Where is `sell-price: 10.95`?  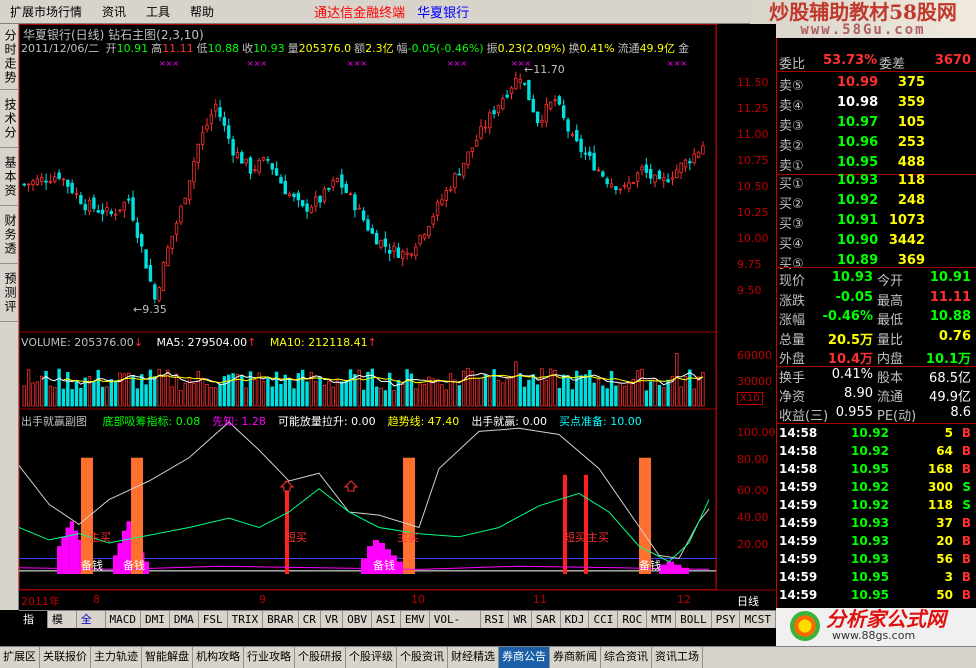
sell-price: 10.95 is located at coordinates (858, 162).